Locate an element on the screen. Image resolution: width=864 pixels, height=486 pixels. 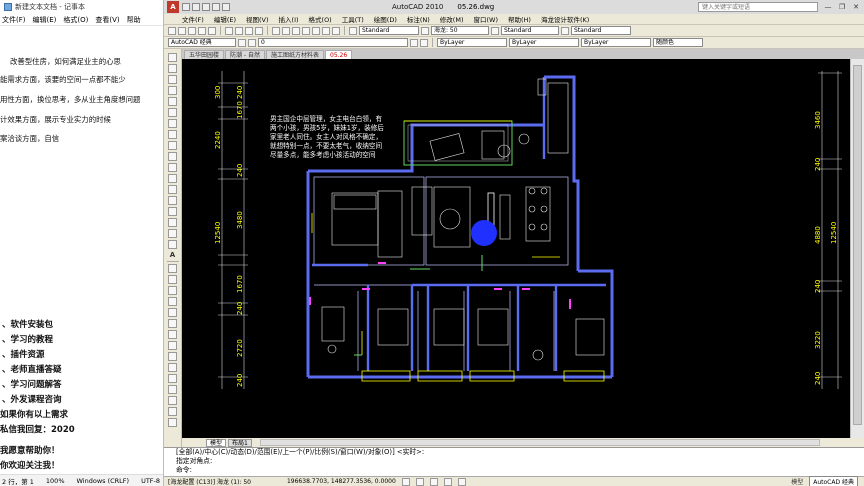
mirror-icon is located at coordinates (172, 290).